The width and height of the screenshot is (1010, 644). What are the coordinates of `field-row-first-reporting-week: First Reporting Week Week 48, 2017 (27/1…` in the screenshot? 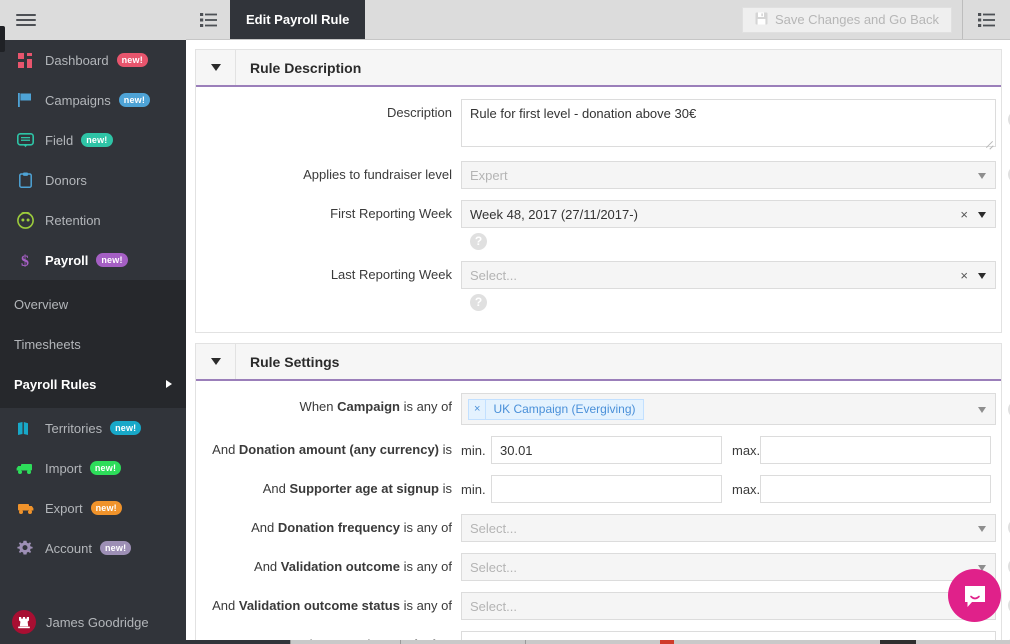 It's located at (598, 225).